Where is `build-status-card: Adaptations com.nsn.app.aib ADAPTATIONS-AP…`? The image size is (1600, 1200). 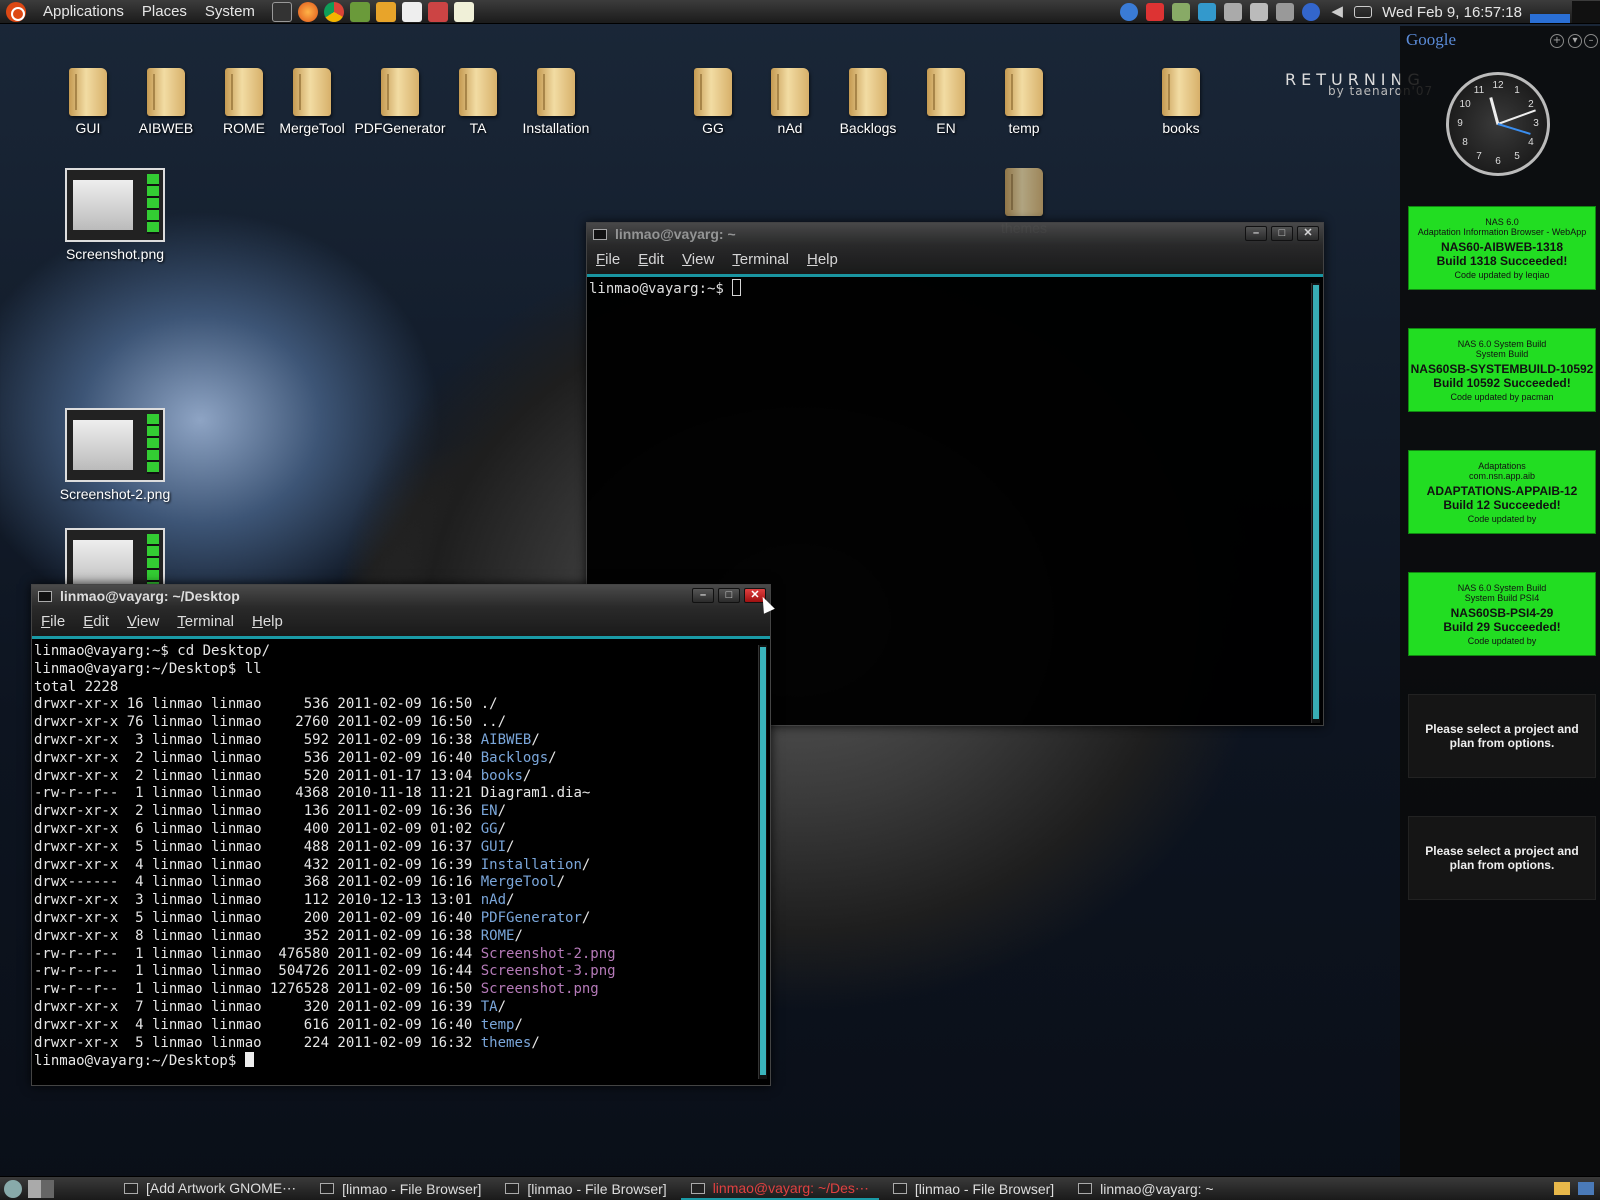 build-status-card: Adaptations com.nsn.app.aib ADAPTATIONS-AP… is located at coordinates (1502, 492).